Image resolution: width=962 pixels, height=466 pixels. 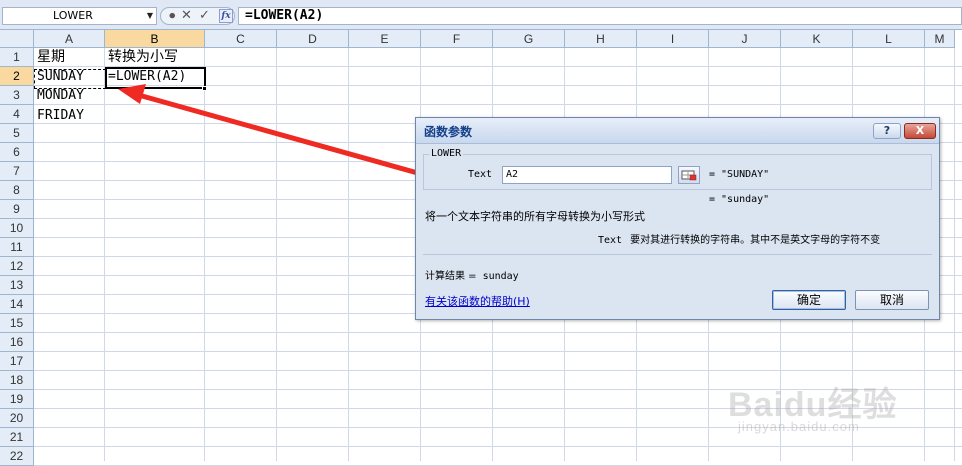 I want to click on row-header-22: 22, so click(x=17, y=456).